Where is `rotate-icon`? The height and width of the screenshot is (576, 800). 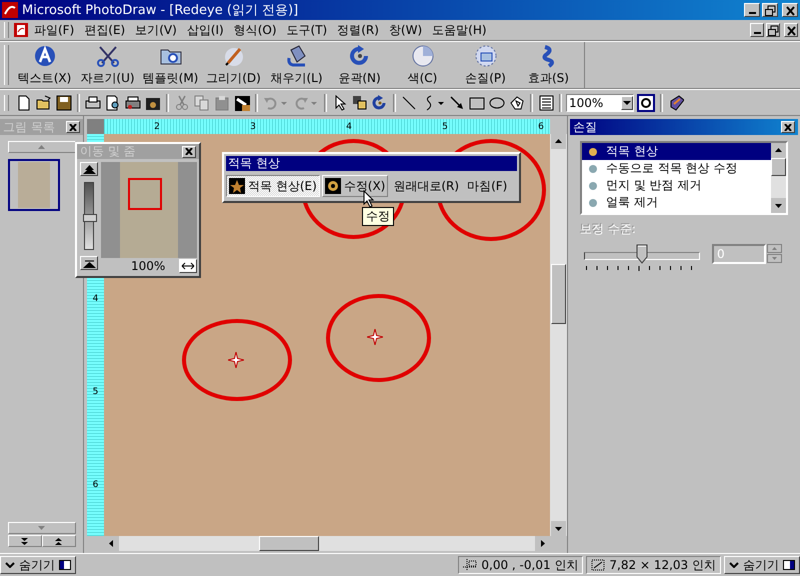
rotate-icon is located at coordinates (380, 102).